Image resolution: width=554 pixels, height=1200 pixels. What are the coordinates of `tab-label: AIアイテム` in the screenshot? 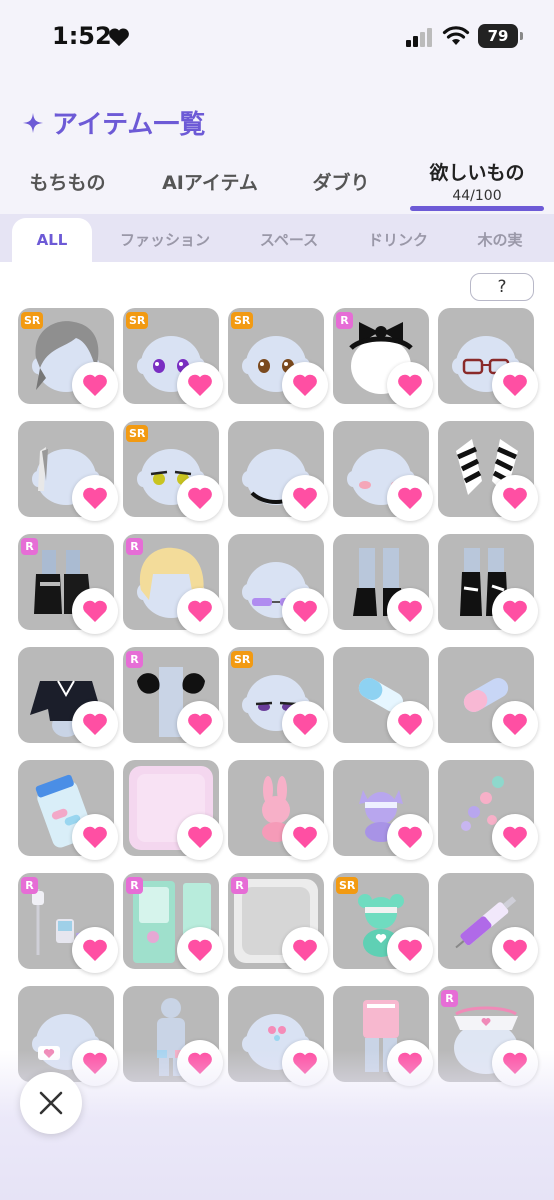 It's located at (210, 183).